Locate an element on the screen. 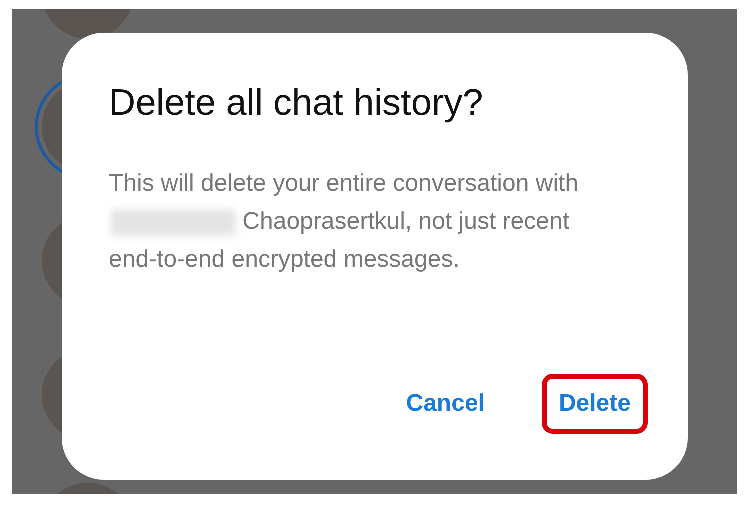  delete-button: Delete is located at coordinates (595, 404).